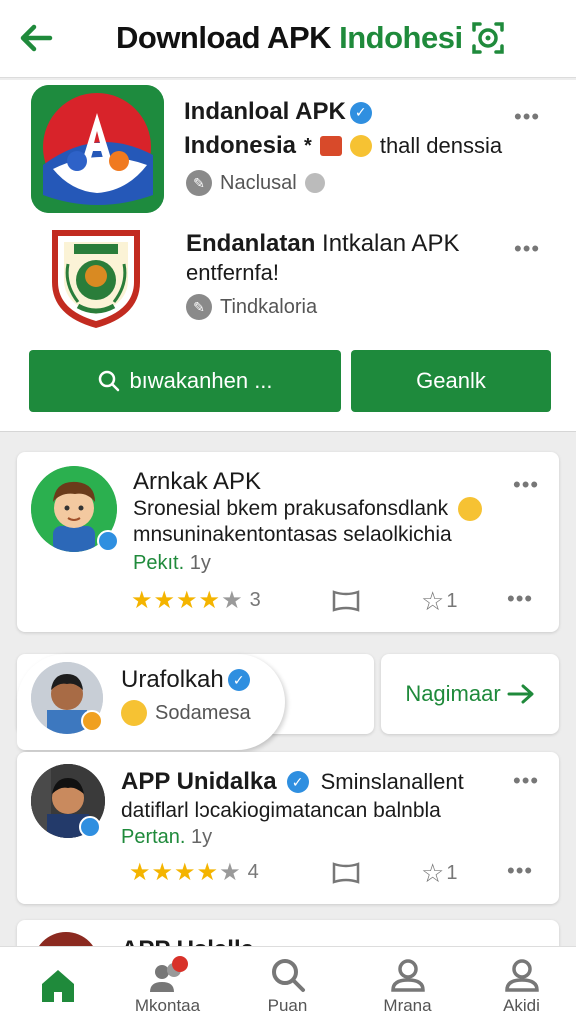 Image resolution: width=576 pixels, height=1024 pixels. I want to click on app-extra-text: thall denssia, so click(441, 145).